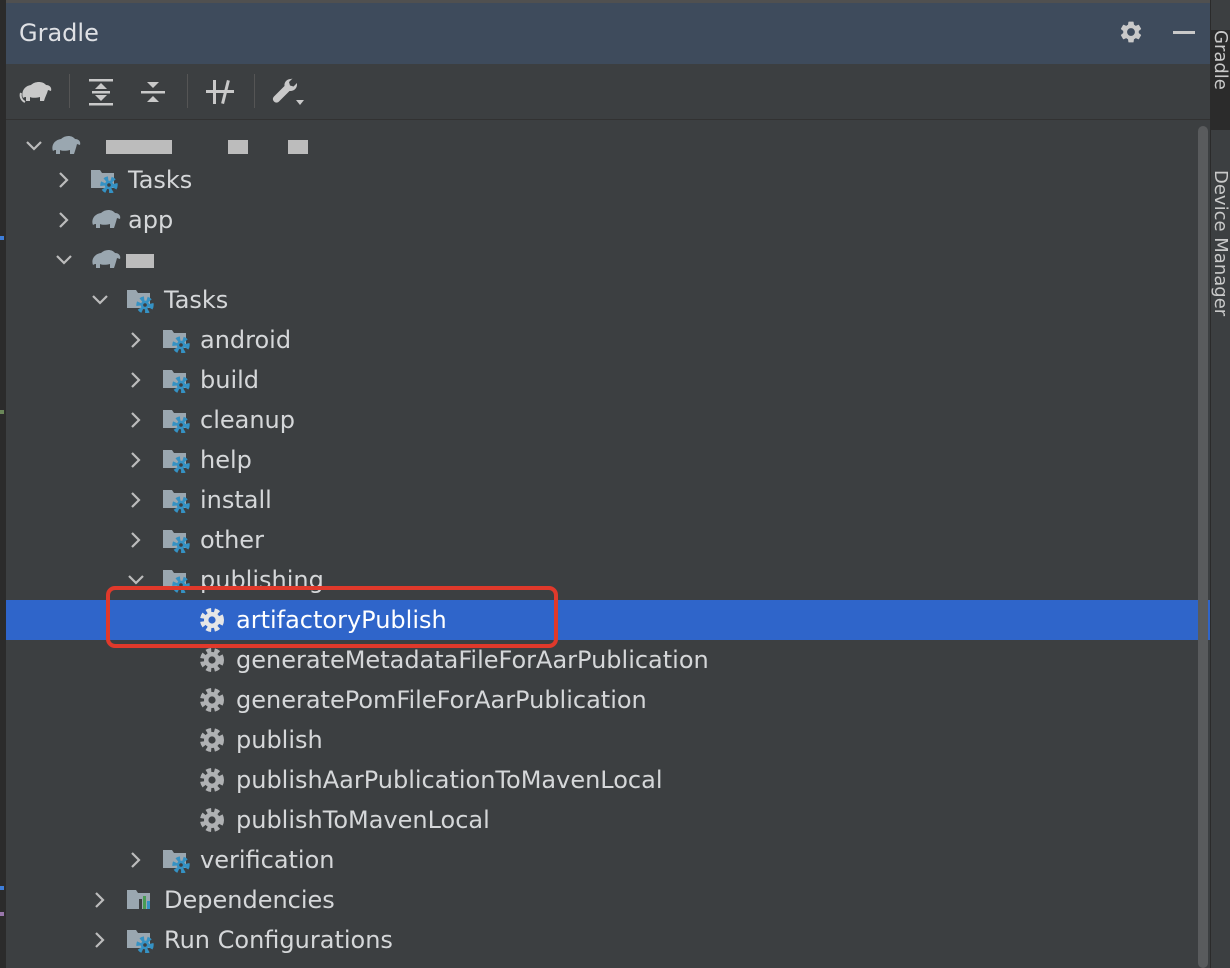 The width and height of the screenshot is (1230, 968). I want to click on tree-item-label: artifactoryPublish, so click(341, 620).